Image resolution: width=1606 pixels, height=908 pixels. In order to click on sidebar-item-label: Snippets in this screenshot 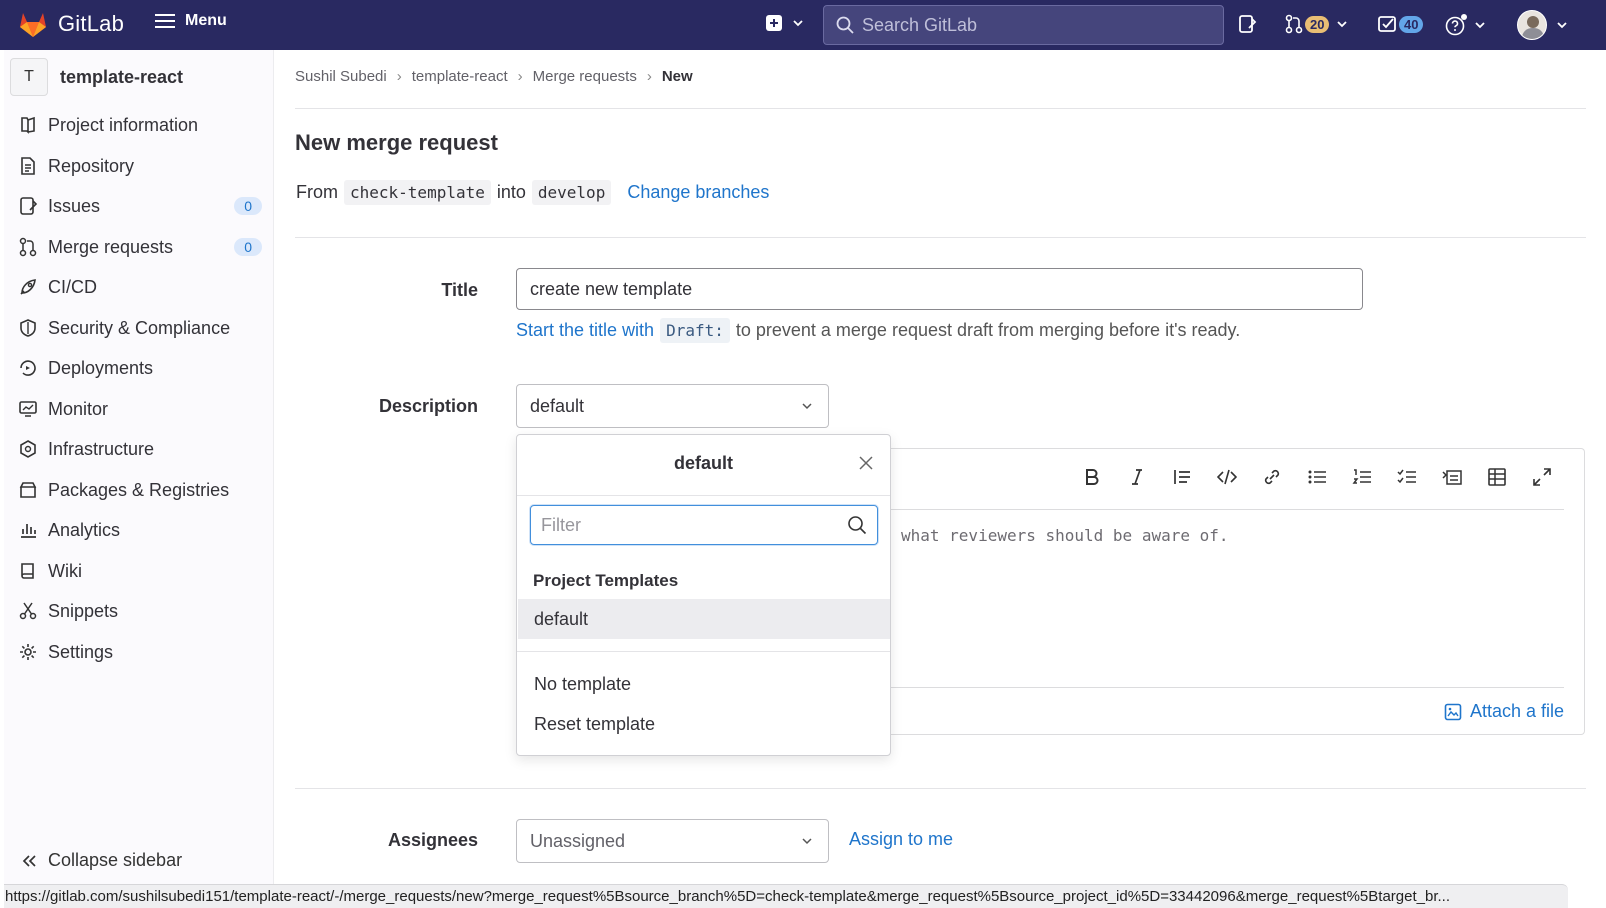, I will do `click(83, 610)`.